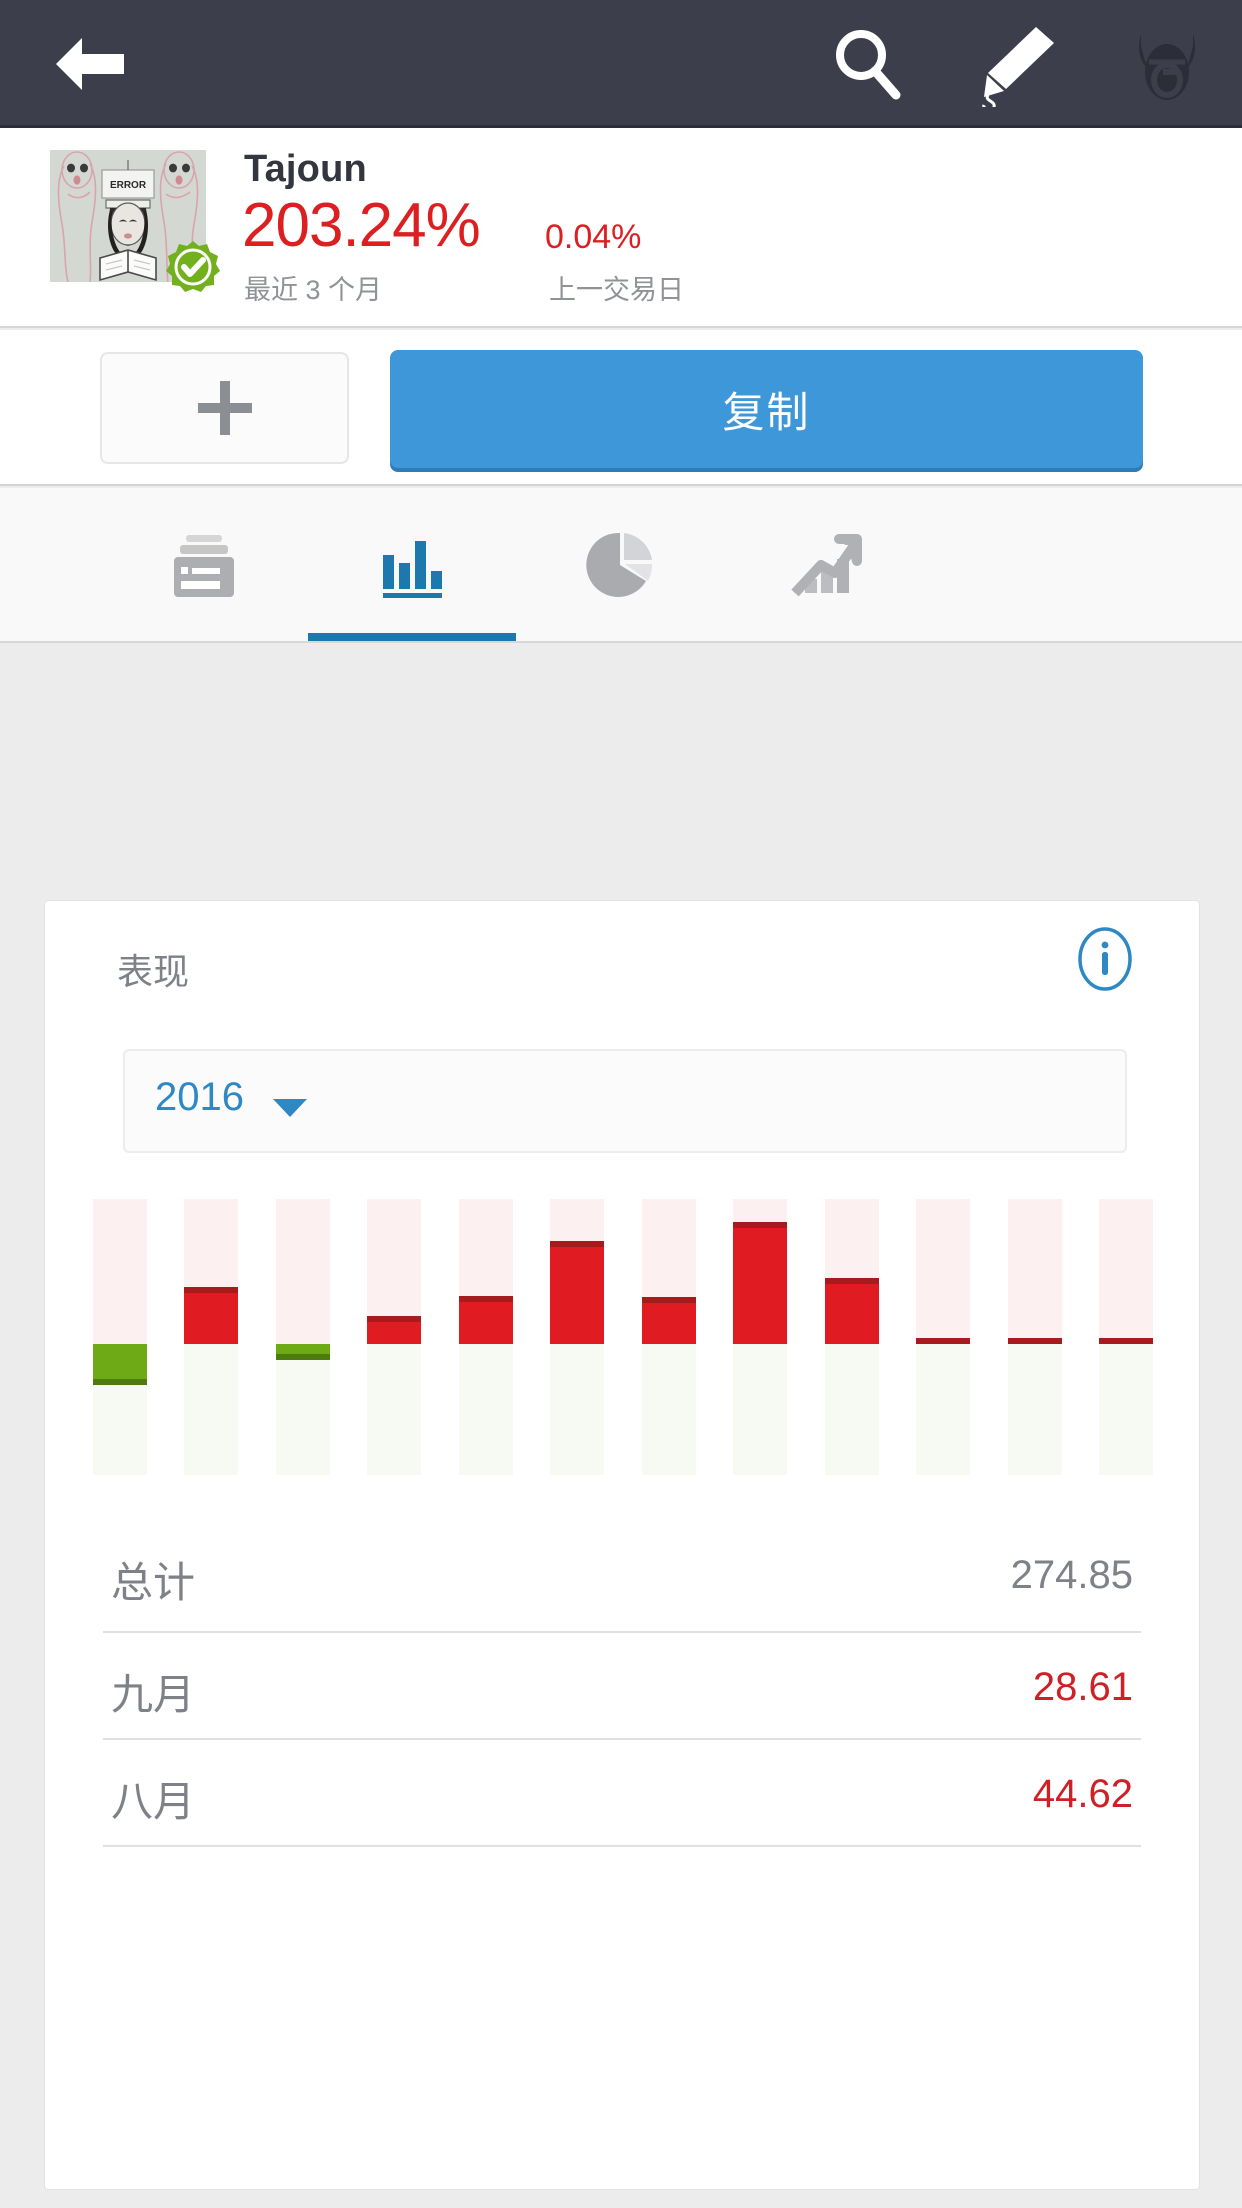 Image resolution: width=1242 pixels, height=2208 pixels. What do you see at coordinates (623, 1337) in the screenshot?
I see `monthly-performance-chart` at bounding box center [623, 1337].